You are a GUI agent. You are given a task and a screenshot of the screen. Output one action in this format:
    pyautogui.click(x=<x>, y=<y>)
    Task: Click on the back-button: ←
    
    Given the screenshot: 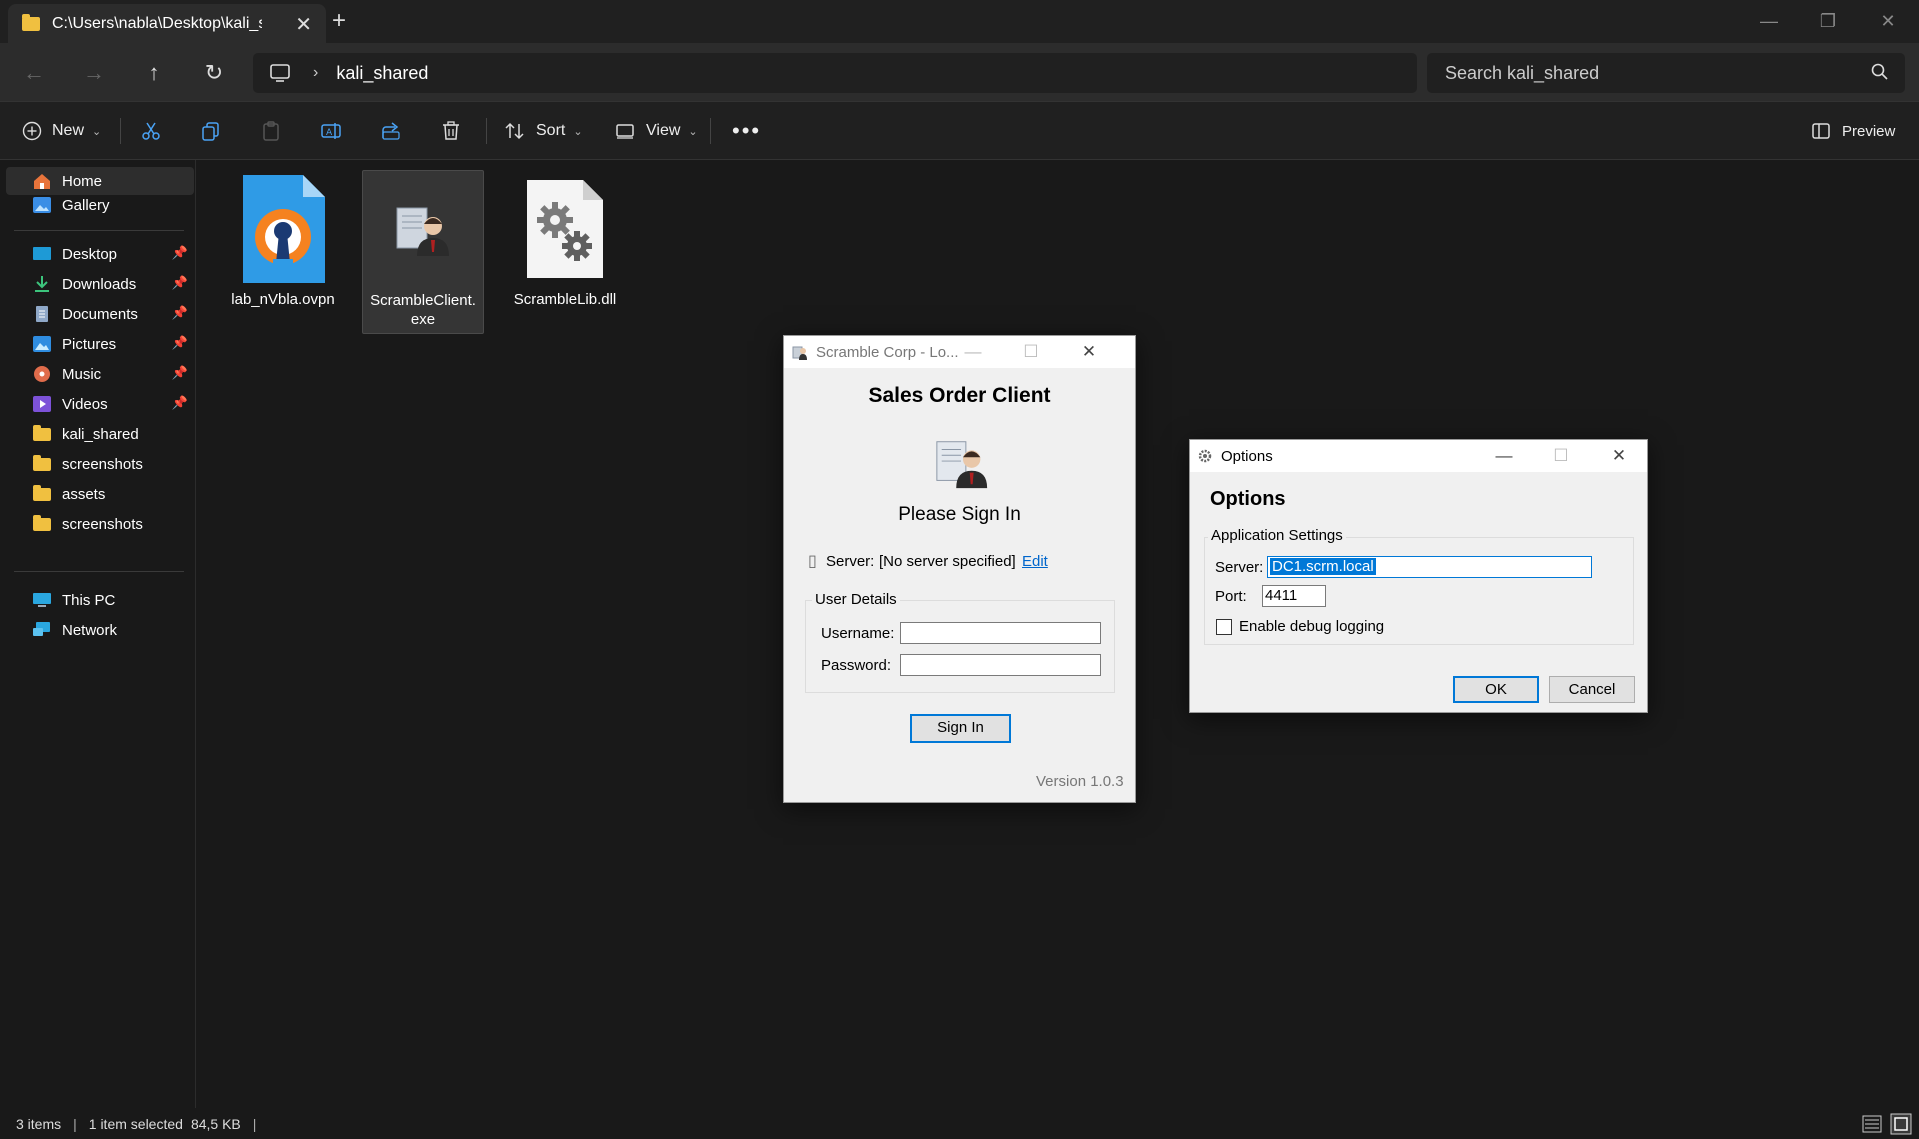 What is the action you would take?
    pyautogui.click(x=34, y=73)
    